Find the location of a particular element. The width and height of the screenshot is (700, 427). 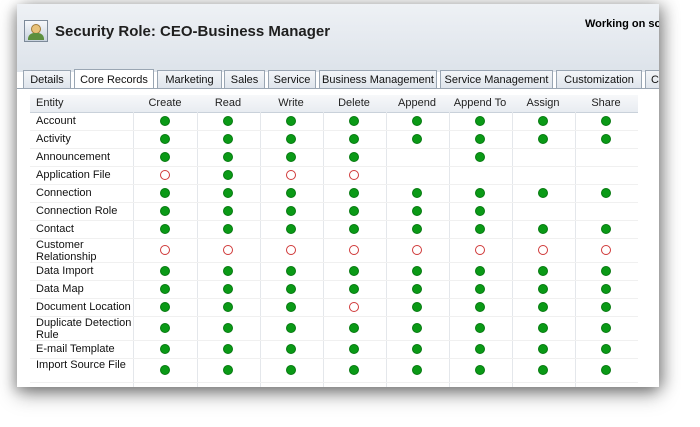

tab-customization: Customization is located at coordinates (599, 79).